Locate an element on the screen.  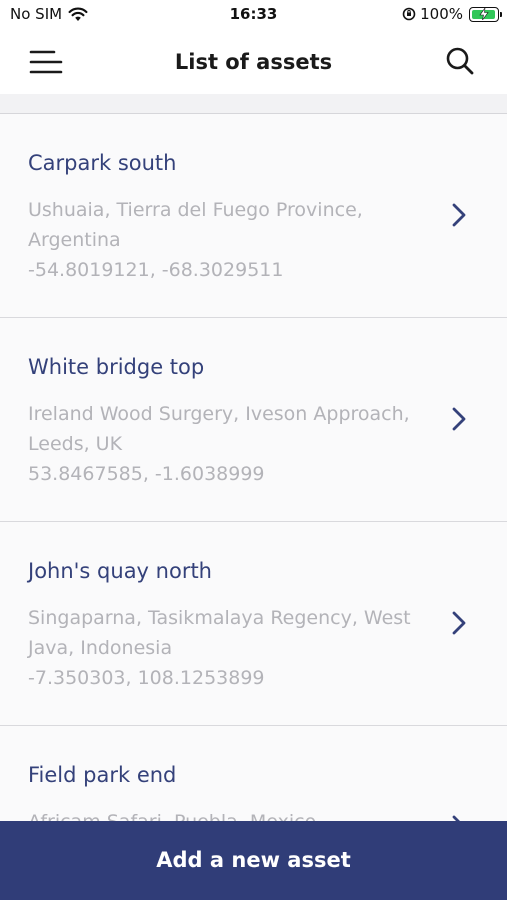
asset-coordinates: -7.350303, 108.1253899 is located at coordinates (146, 678).